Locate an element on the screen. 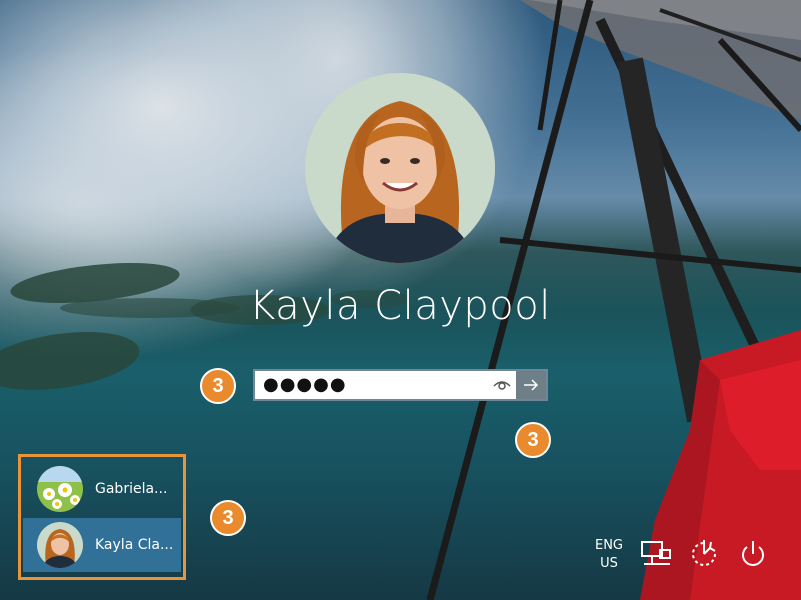 The height and width of the screenshot is (600, 801). language-indicator: ENG US is located at coordinates (609, 555).